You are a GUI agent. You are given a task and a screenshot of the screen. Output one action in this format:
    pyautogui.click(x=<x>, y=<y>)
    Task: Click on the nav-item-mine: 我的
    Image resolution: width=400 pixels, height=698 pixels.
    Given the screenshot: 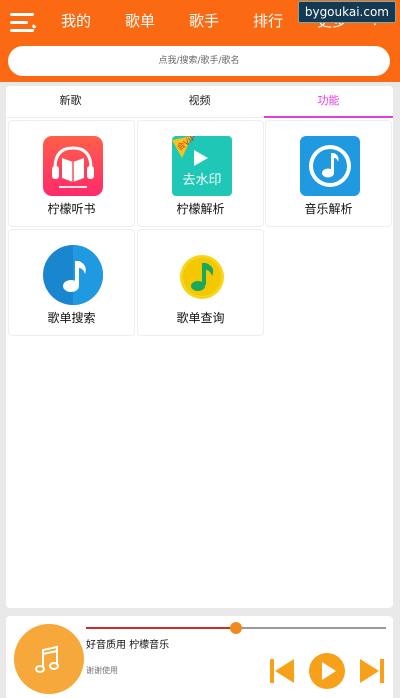 What is the action you would take?
    pyautogui.click(x=76, y=21)
    